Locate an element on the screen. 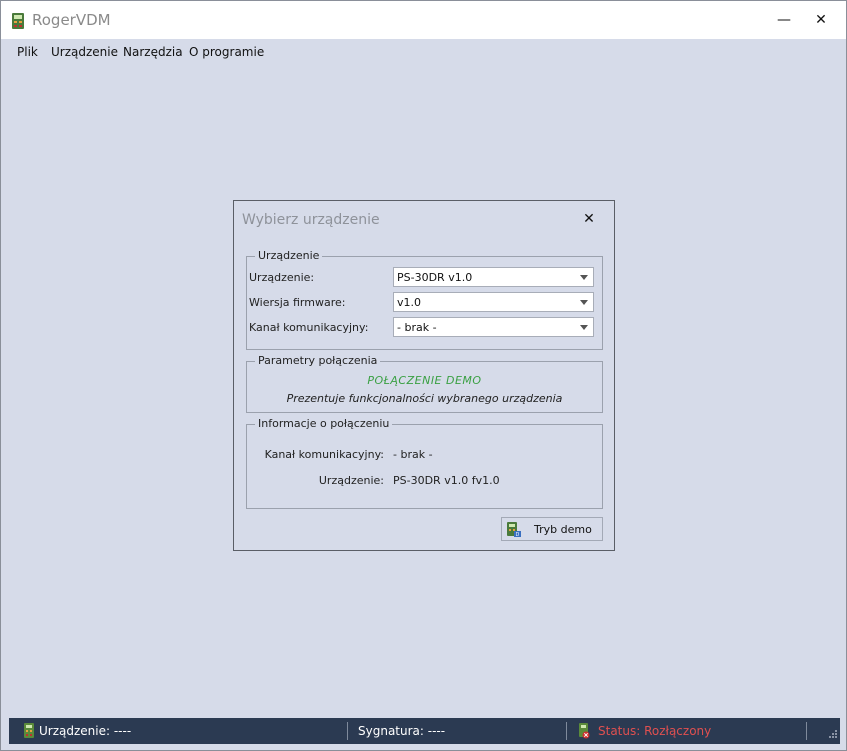 The image size is (847, 751). channel-select: - brak - is located at coordinates (493, 327).